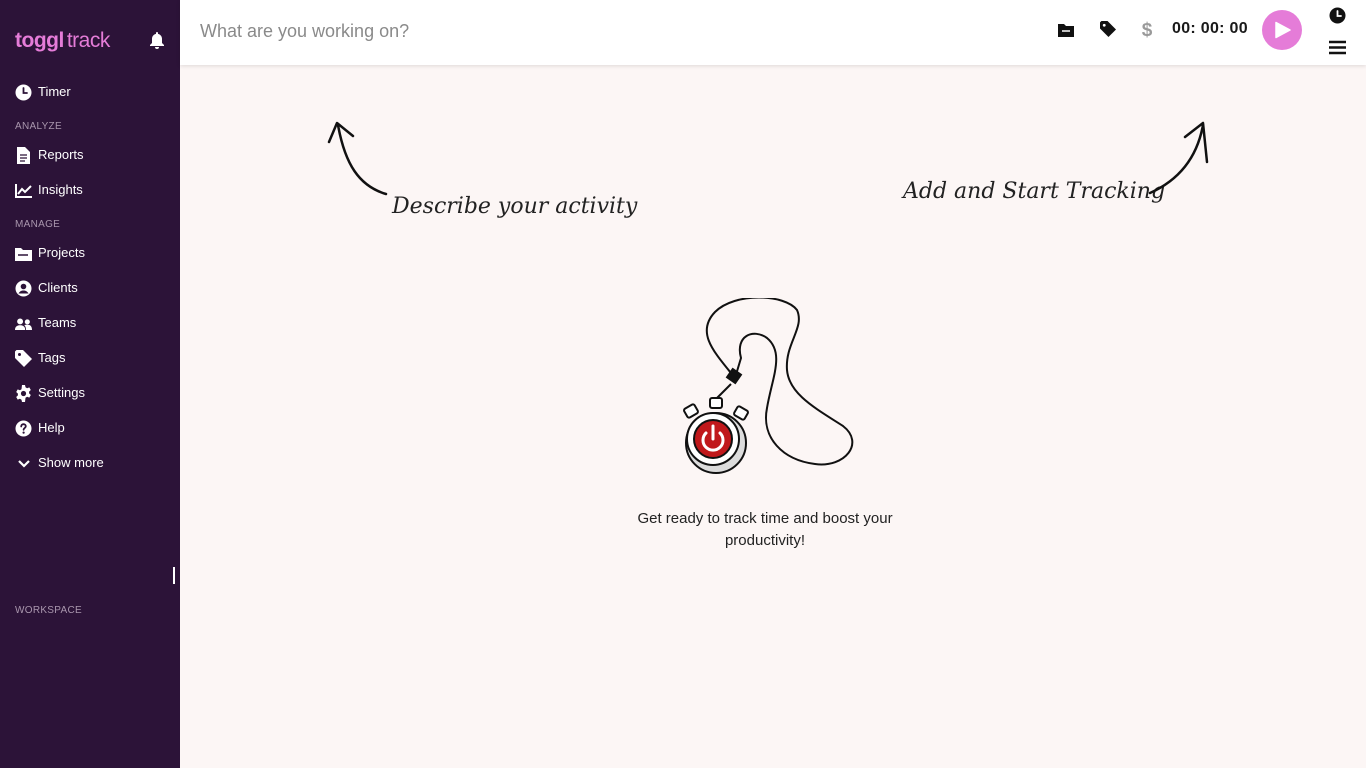  I want to click on arrow-up-left-icon, so click(357, 158).